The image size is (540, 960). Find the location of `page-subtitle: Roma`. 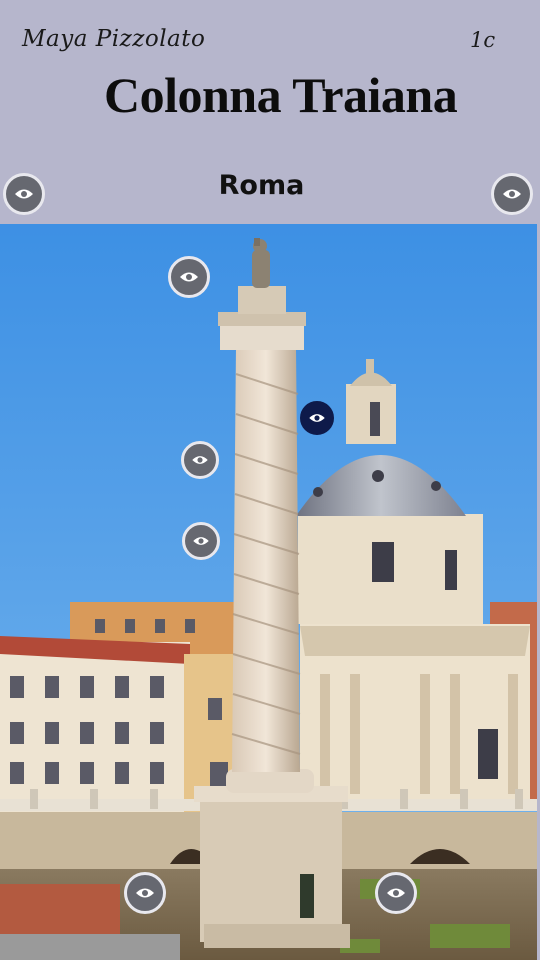

page-subtitle: Roma is located at coordinates (261, 185).